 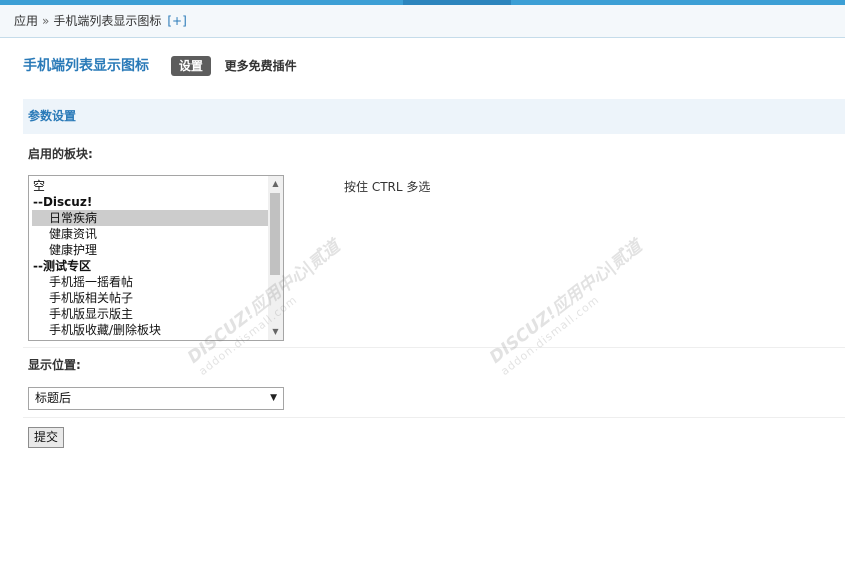 What do you see at coordinates (60, 154) in the screenshot?
I see `boards-label: 启用的板块:` at bounding box center [60, 154].